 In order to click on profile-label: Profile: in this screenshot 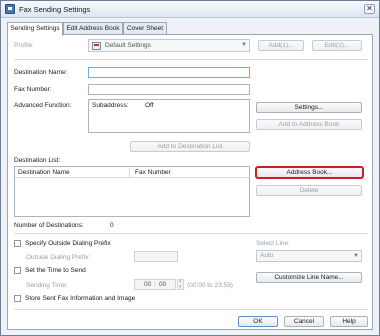, I will do `click(24, 45)`.